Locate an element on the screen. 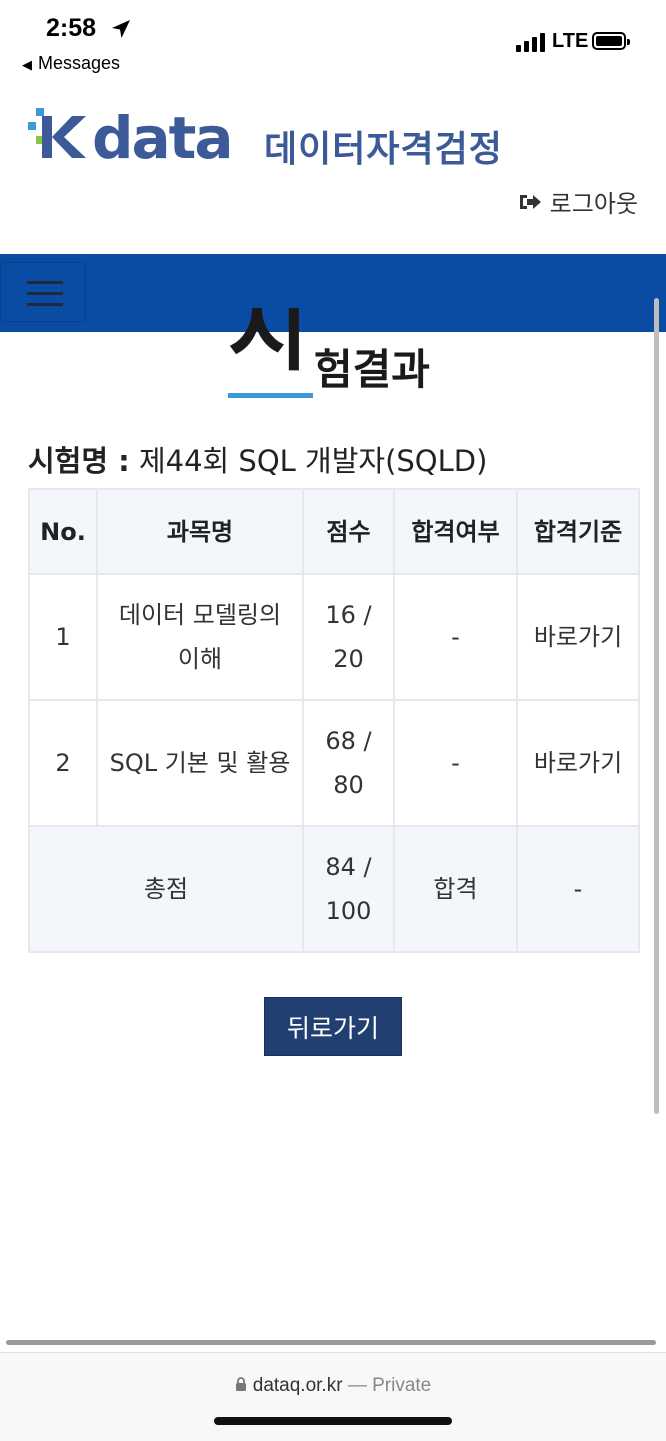 Image resolution: width=666 pixels, height=1441 pixels. back-button: 뒤로가기 is located at coordinates (333, 1026).